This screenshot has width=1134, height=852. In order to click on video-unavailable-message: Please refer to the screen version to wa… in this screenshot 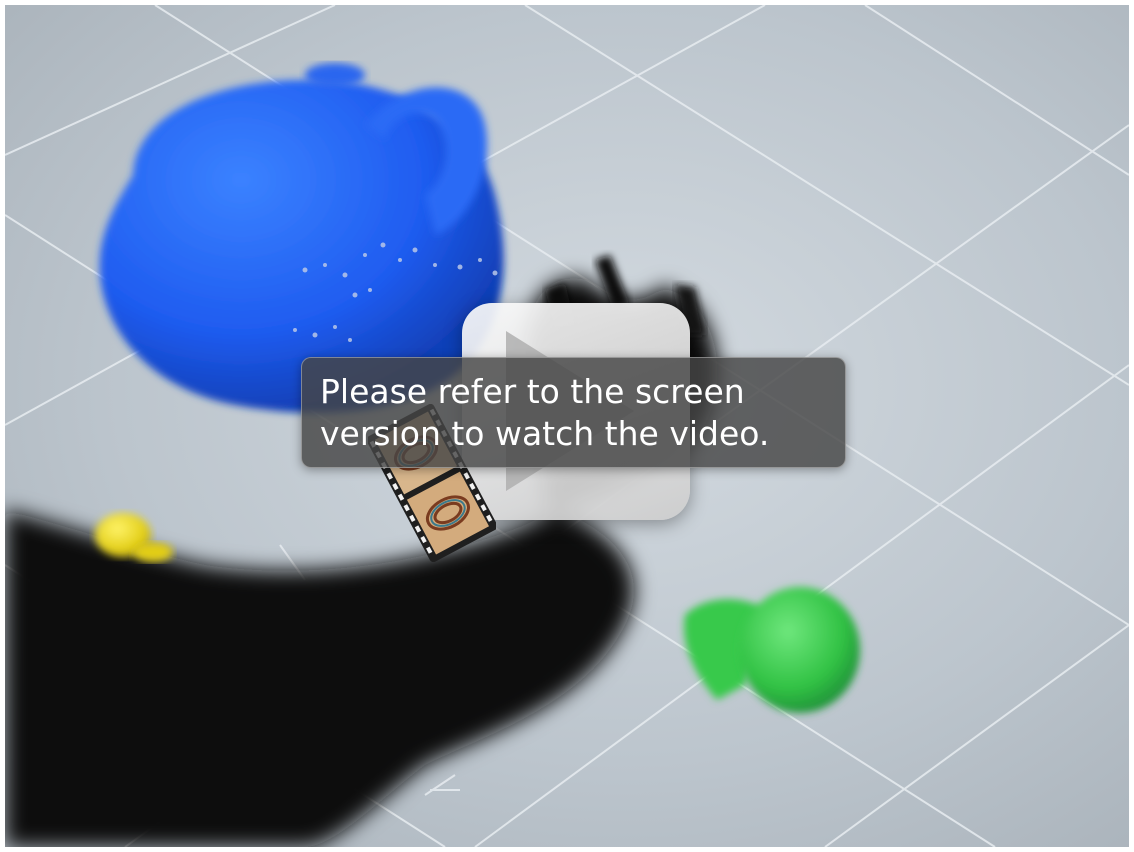, I will do `click(573, 412)`.